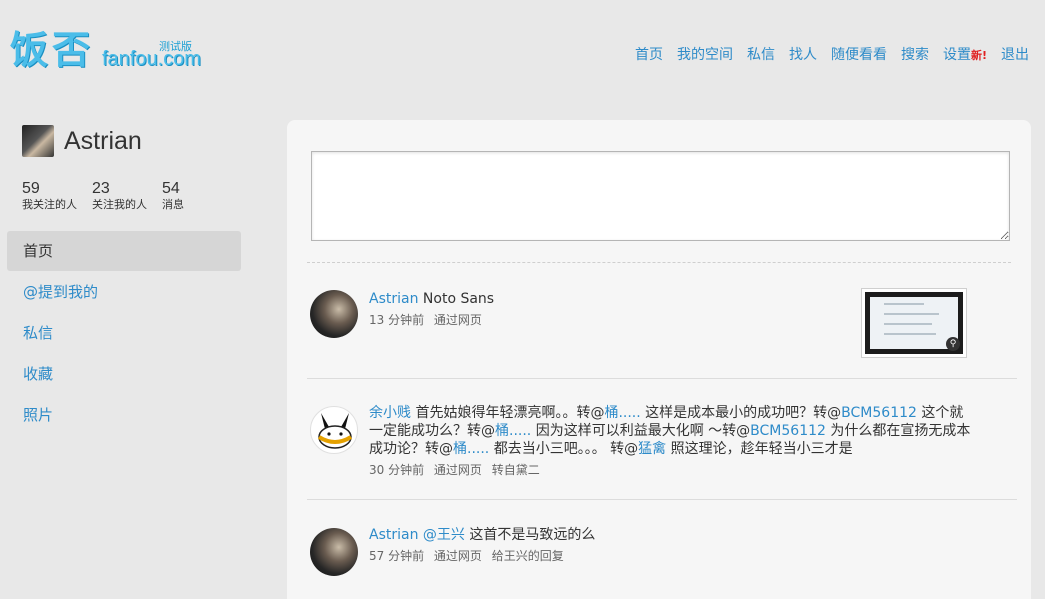 This screenshot has width=1045, height=599. Describe the element at coordinates (390, 413) in the screenshot. I see `status-username: 余小贱` at that location.